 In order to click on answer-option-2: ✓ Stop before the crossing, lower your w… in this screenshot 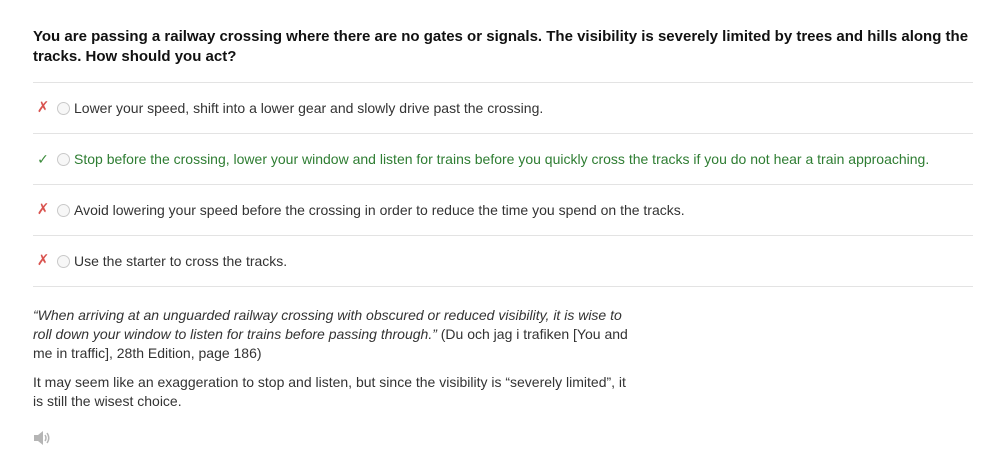, I will do `click(503, 159)`.